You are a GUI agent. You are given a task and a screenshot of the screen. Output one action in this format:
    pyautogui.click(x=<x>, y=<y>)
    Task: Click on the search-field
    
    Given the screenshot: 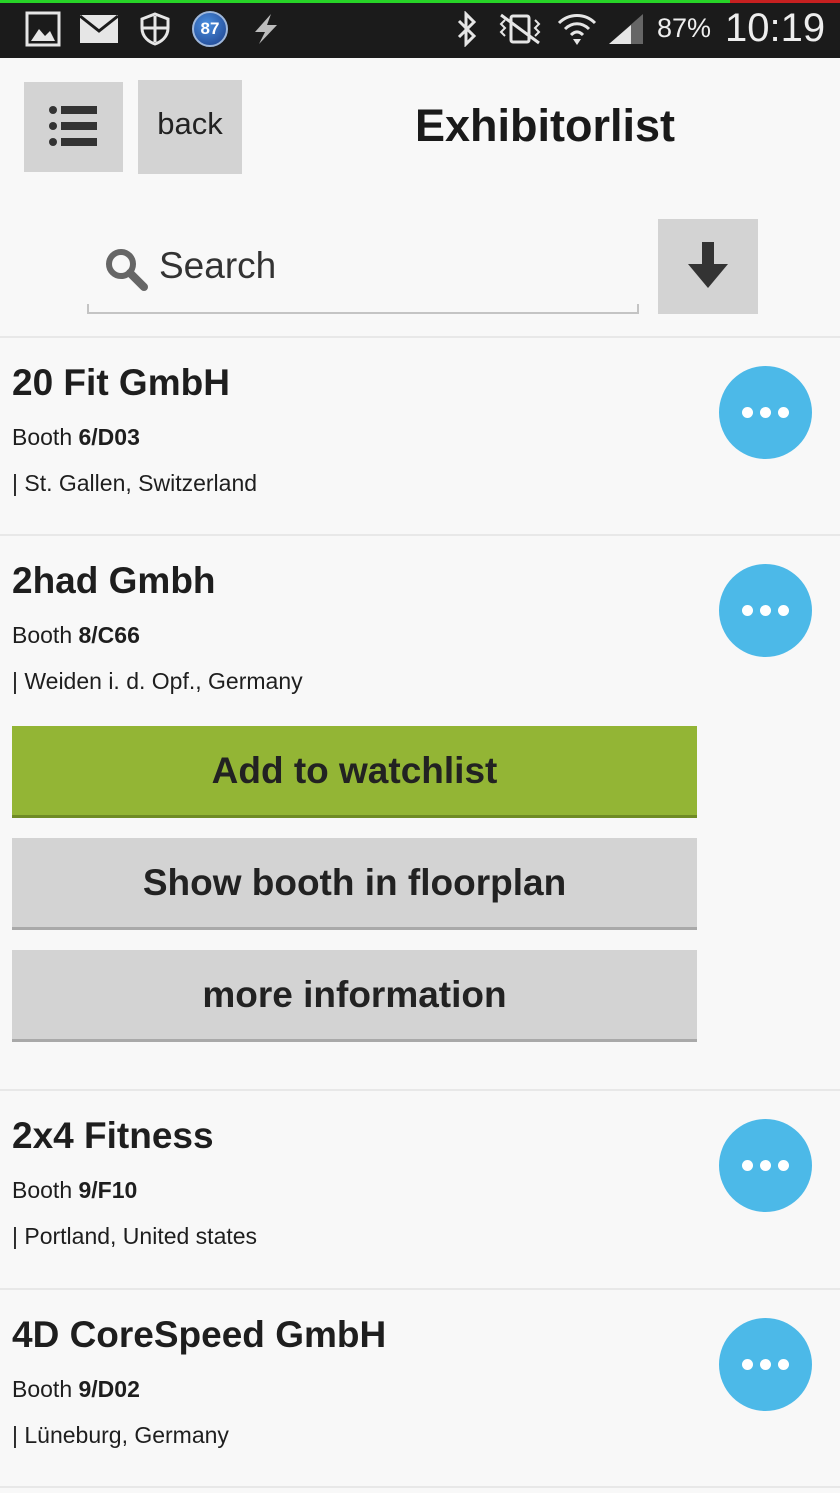 What is the action you would take?
    pyautogui.click(x=363, y=268)
    